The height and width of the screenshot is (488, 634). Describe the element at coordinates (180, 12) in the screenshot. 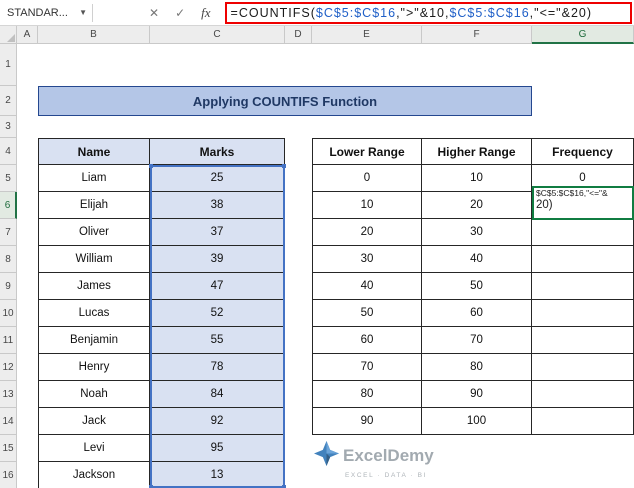

I see `enter-icon: ✓` at that location.